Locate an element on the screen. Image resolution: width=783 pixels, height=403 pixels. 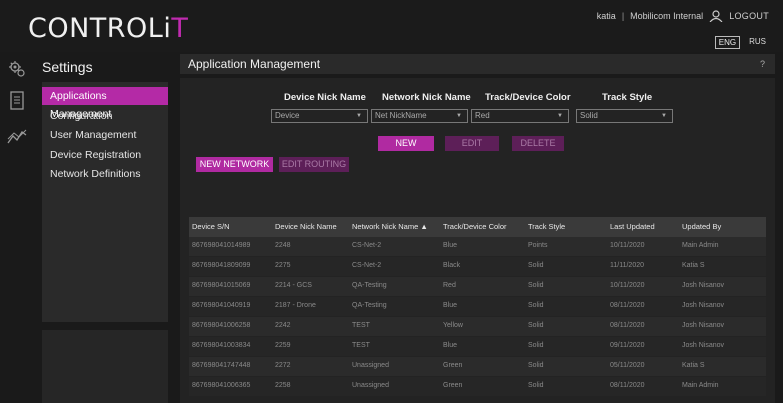
user-icon is located at coordinates (716, 16).